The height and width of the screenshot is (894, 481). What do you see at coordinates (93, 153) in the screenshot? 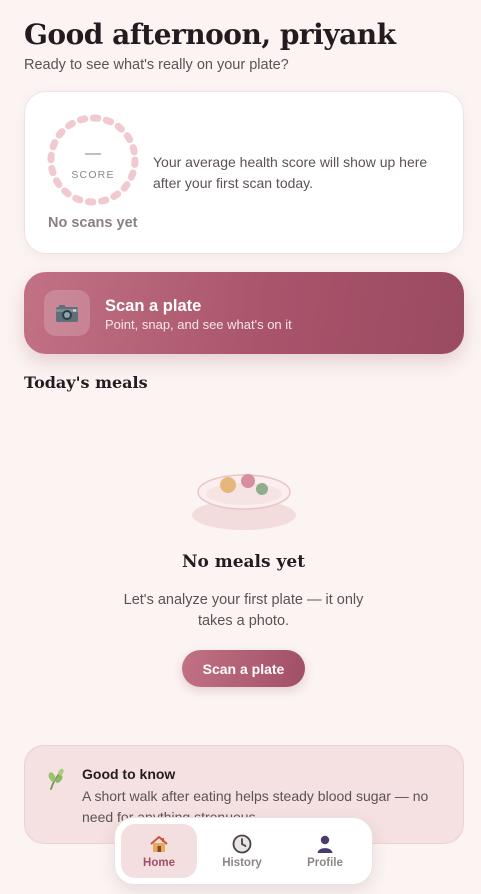
I see `score-value: —` at bounding box center [93, 153].